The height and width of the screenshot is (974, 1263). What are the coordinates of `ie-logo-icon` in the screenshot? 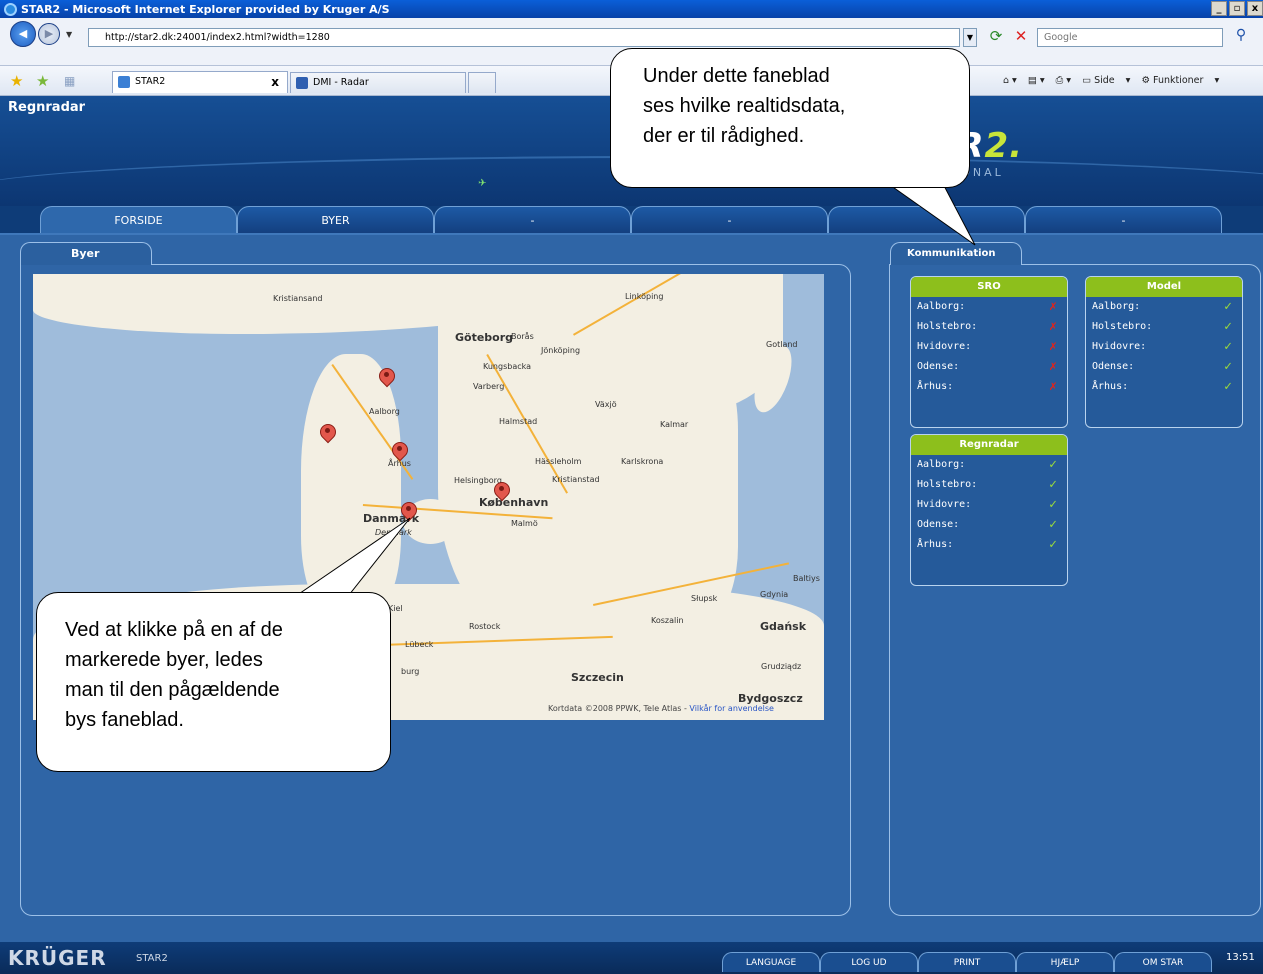 It's located at (10, 9).